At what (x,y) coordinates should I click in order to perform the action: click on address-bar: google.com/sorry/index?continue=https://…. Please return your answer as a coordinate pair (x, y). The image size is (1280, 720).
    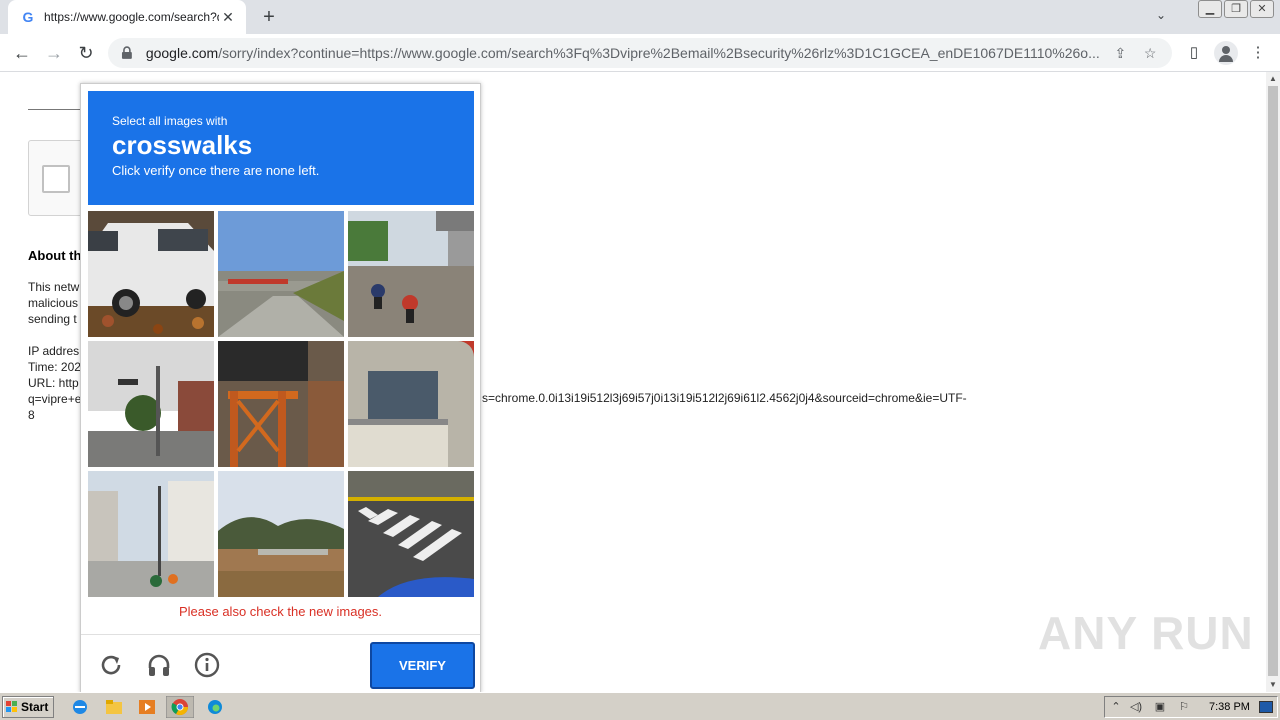
    Looking at the image, I should click on (640, 53).